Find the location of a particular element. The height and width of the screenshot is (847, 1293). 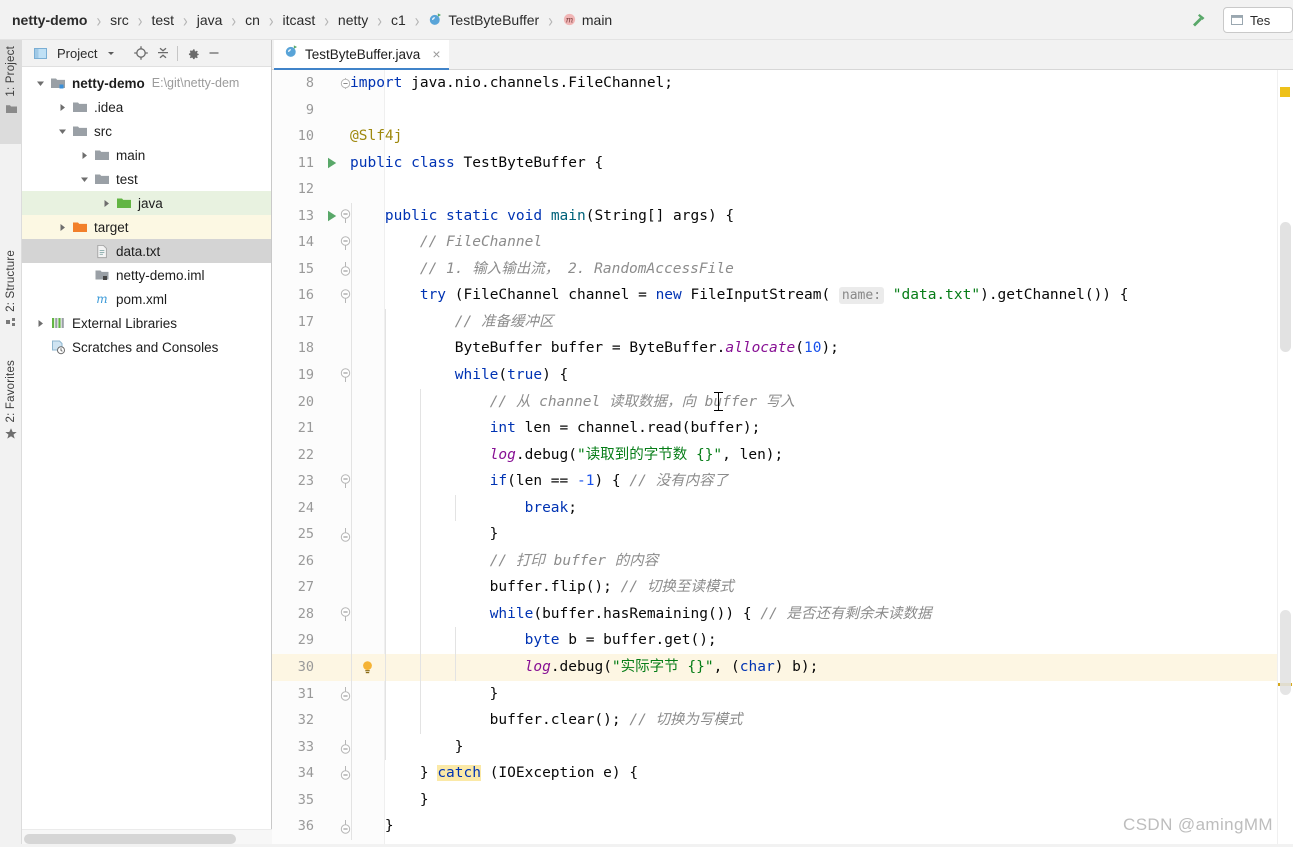

code-text: public static void main(String[] args) { is located at coordinates (542, 216).